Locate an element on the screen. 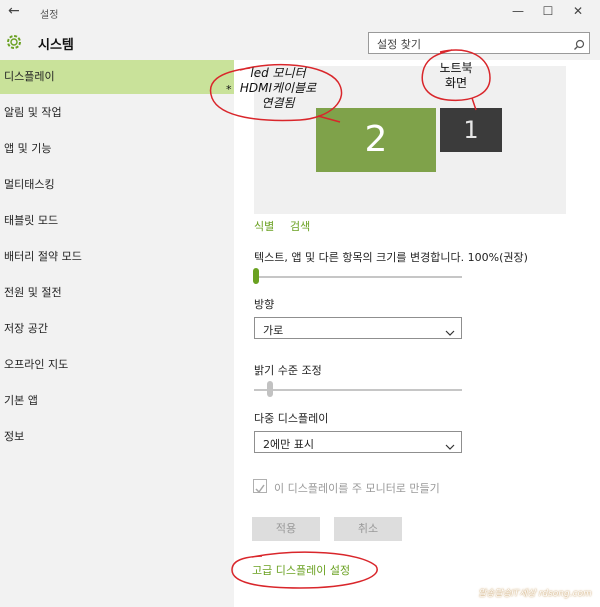 This screenshot has height=607, width=600. page-title: 시스템 is located at coordinates (56, 45).